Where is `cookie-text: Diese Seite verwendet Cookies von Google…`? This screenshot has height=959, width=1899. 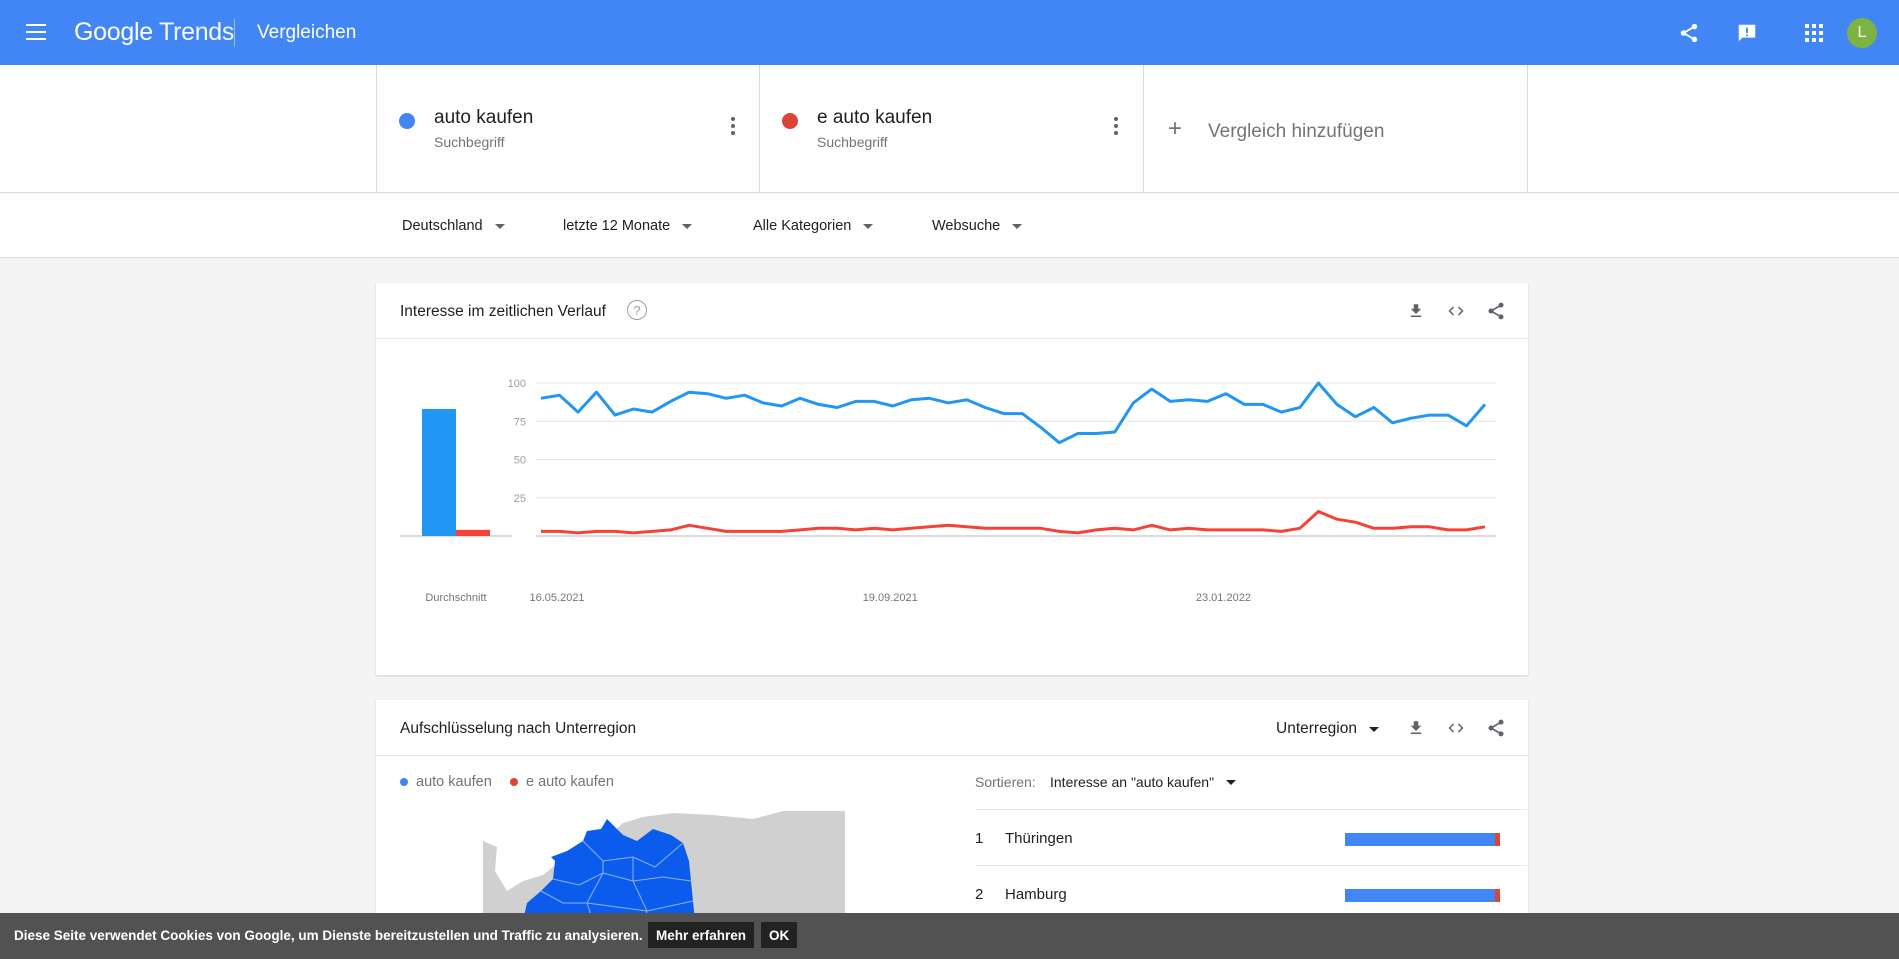
cookie-text: Diese Seite verwendet Cookies von Google… is located at coordinates (328, 935).